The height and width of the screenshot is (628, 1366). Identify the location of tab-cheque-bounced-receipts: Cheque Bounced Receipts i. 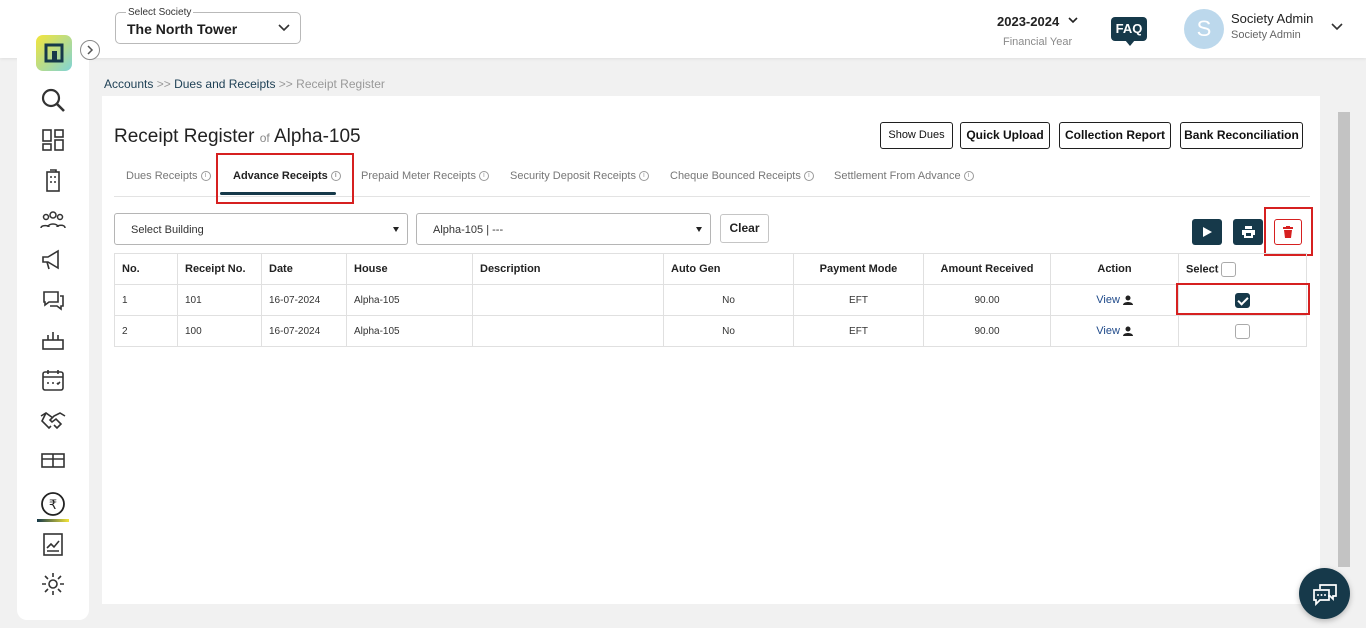
(742, 176).